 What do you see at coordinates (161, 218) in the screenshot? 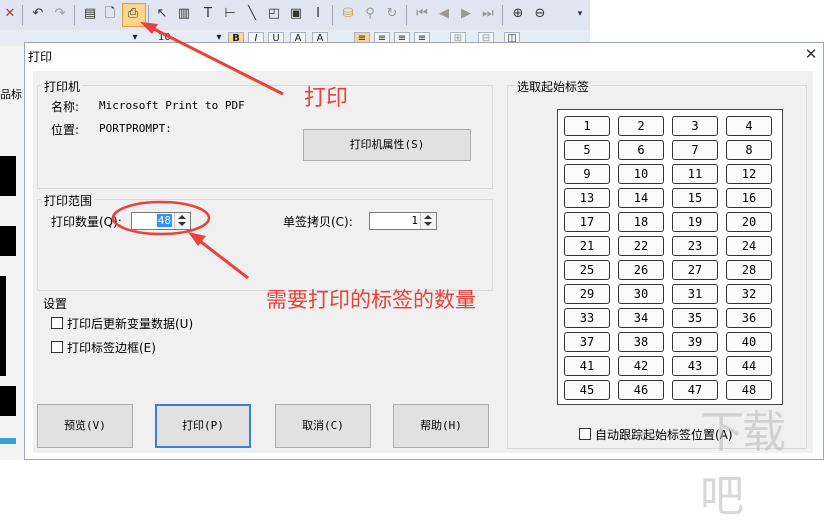
I see `quantity-highlight-ellipse` at bounding box center [161, 218].